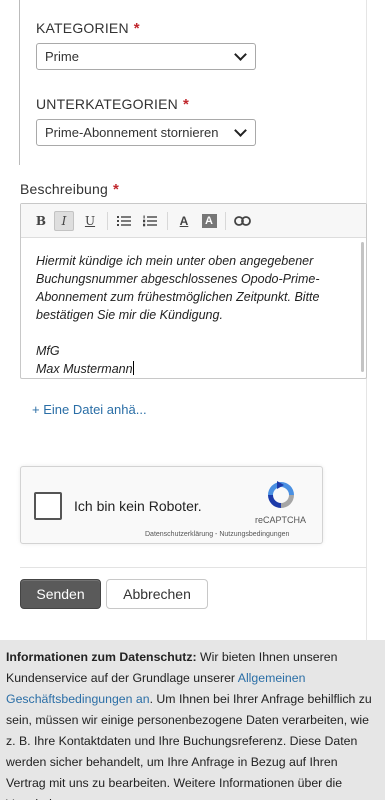 This screenshot has width=385, height=800. I want to click on italic-button: I, so click(64, 221).